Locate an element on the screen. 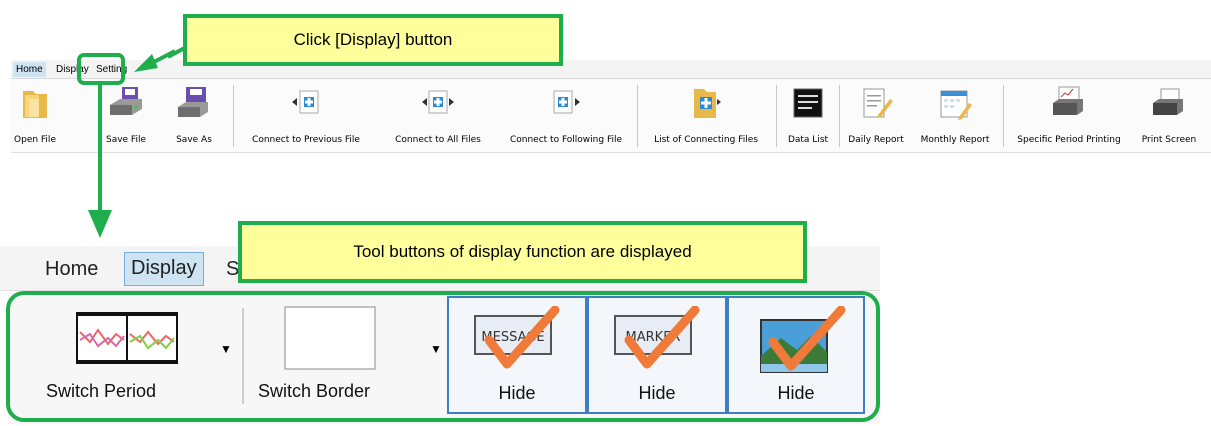  hide-marker-label: Hide is located at coordinates (657, 393).